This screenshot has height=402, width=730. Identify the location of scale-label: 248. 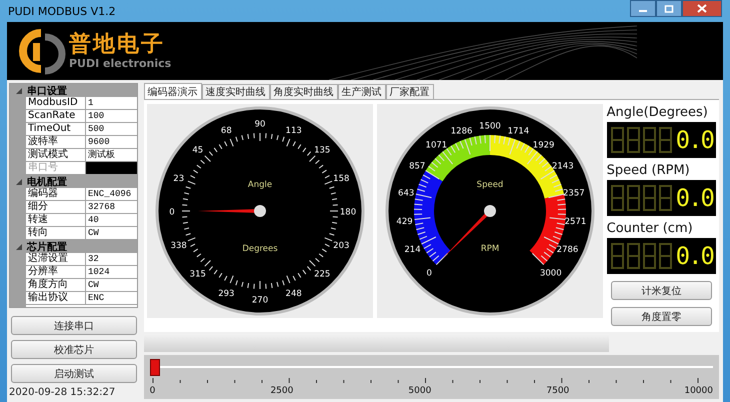
(293, 293).